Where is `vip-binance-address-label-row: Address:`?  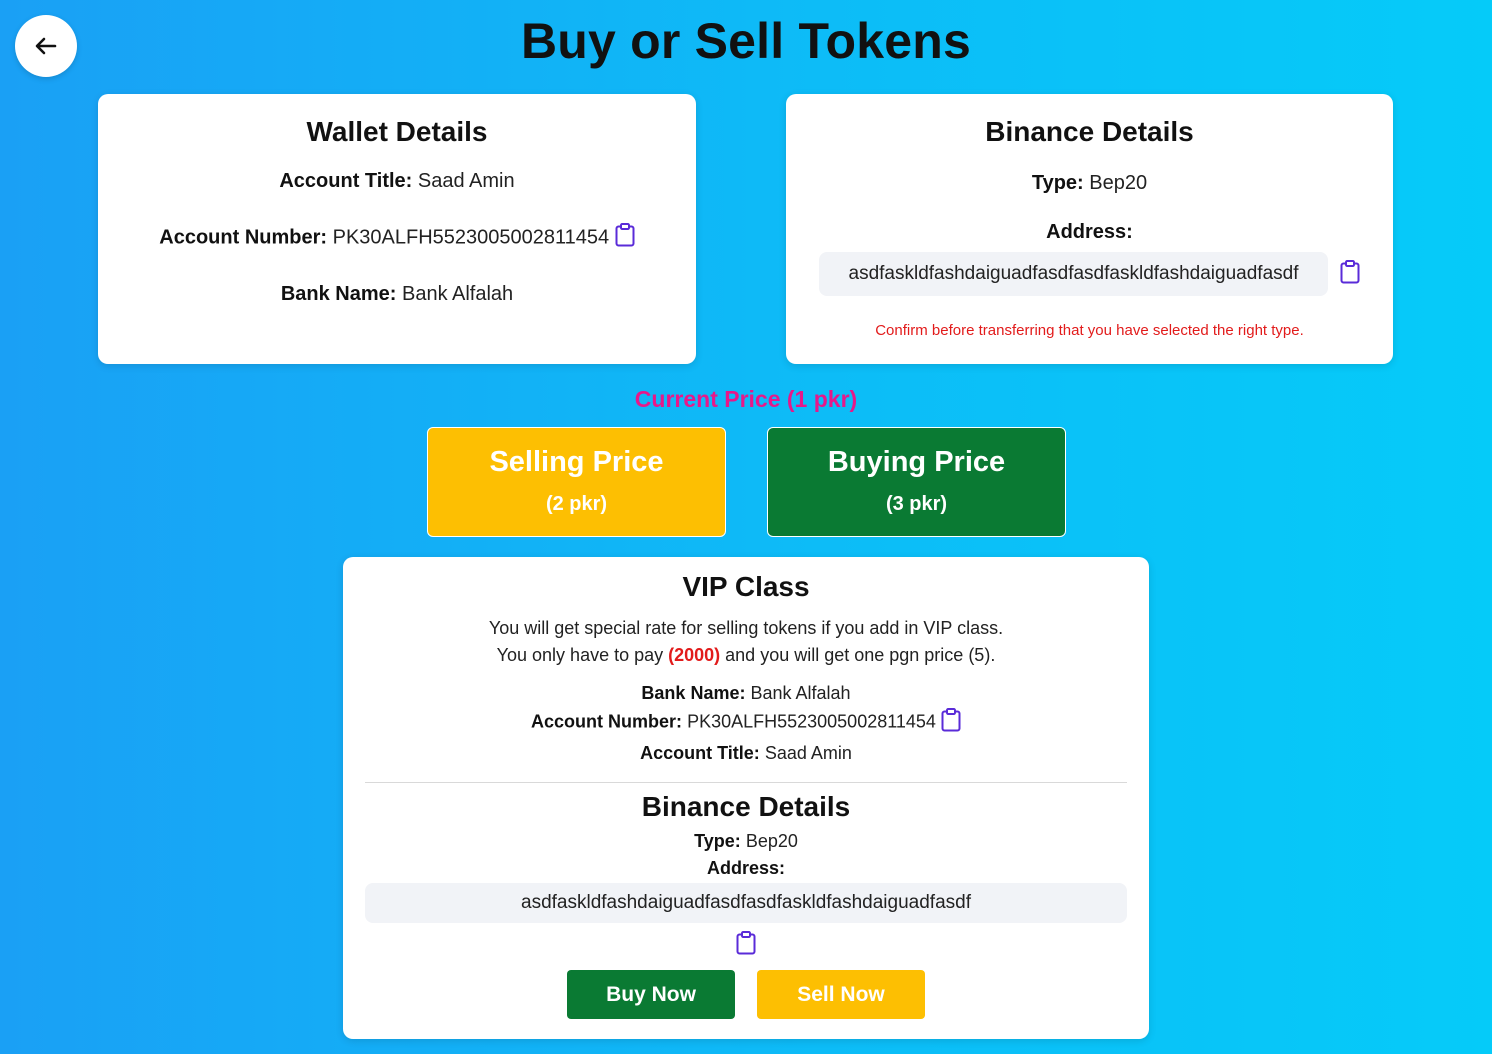 vip-binance-address-label-row: Address: is located at coordinates (746, 868).